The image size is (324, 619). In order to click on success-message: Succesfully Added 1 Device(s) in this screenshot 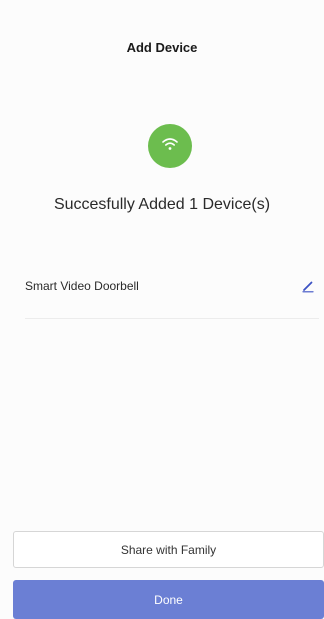, I will do `click(162, 204)`.